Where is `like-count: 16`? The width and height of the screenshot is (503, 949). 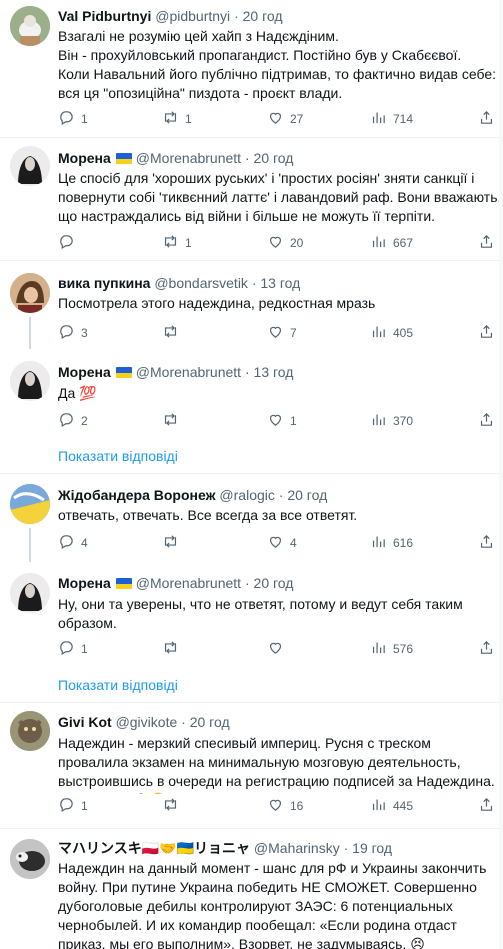 like-count: 16 is located at coordinates (297, 806).